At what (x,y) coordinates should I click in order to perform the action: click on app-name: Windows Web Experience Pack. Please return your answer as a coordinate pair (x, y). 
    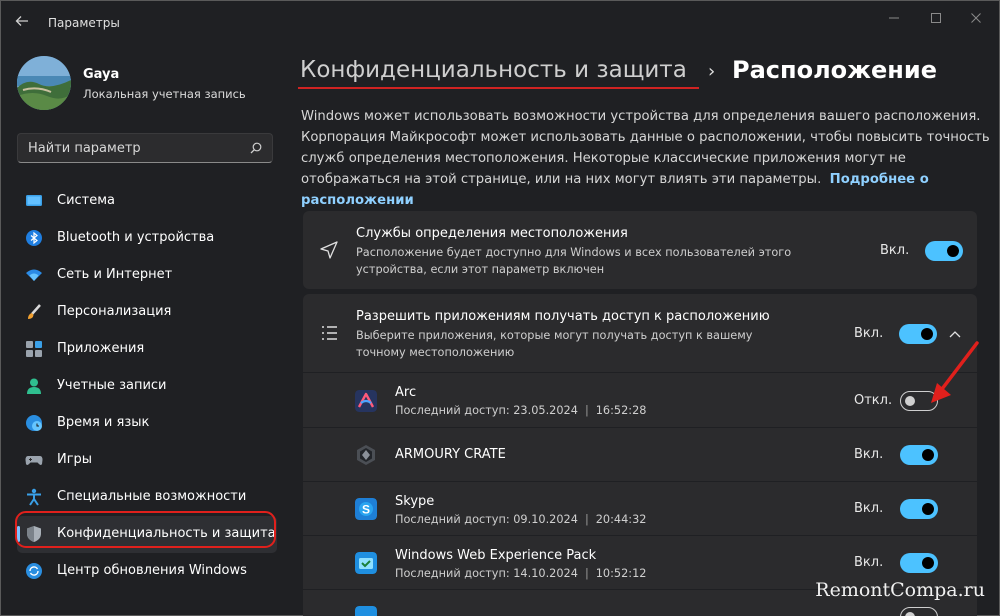
    Looking at the image, I should click on (496, 555).